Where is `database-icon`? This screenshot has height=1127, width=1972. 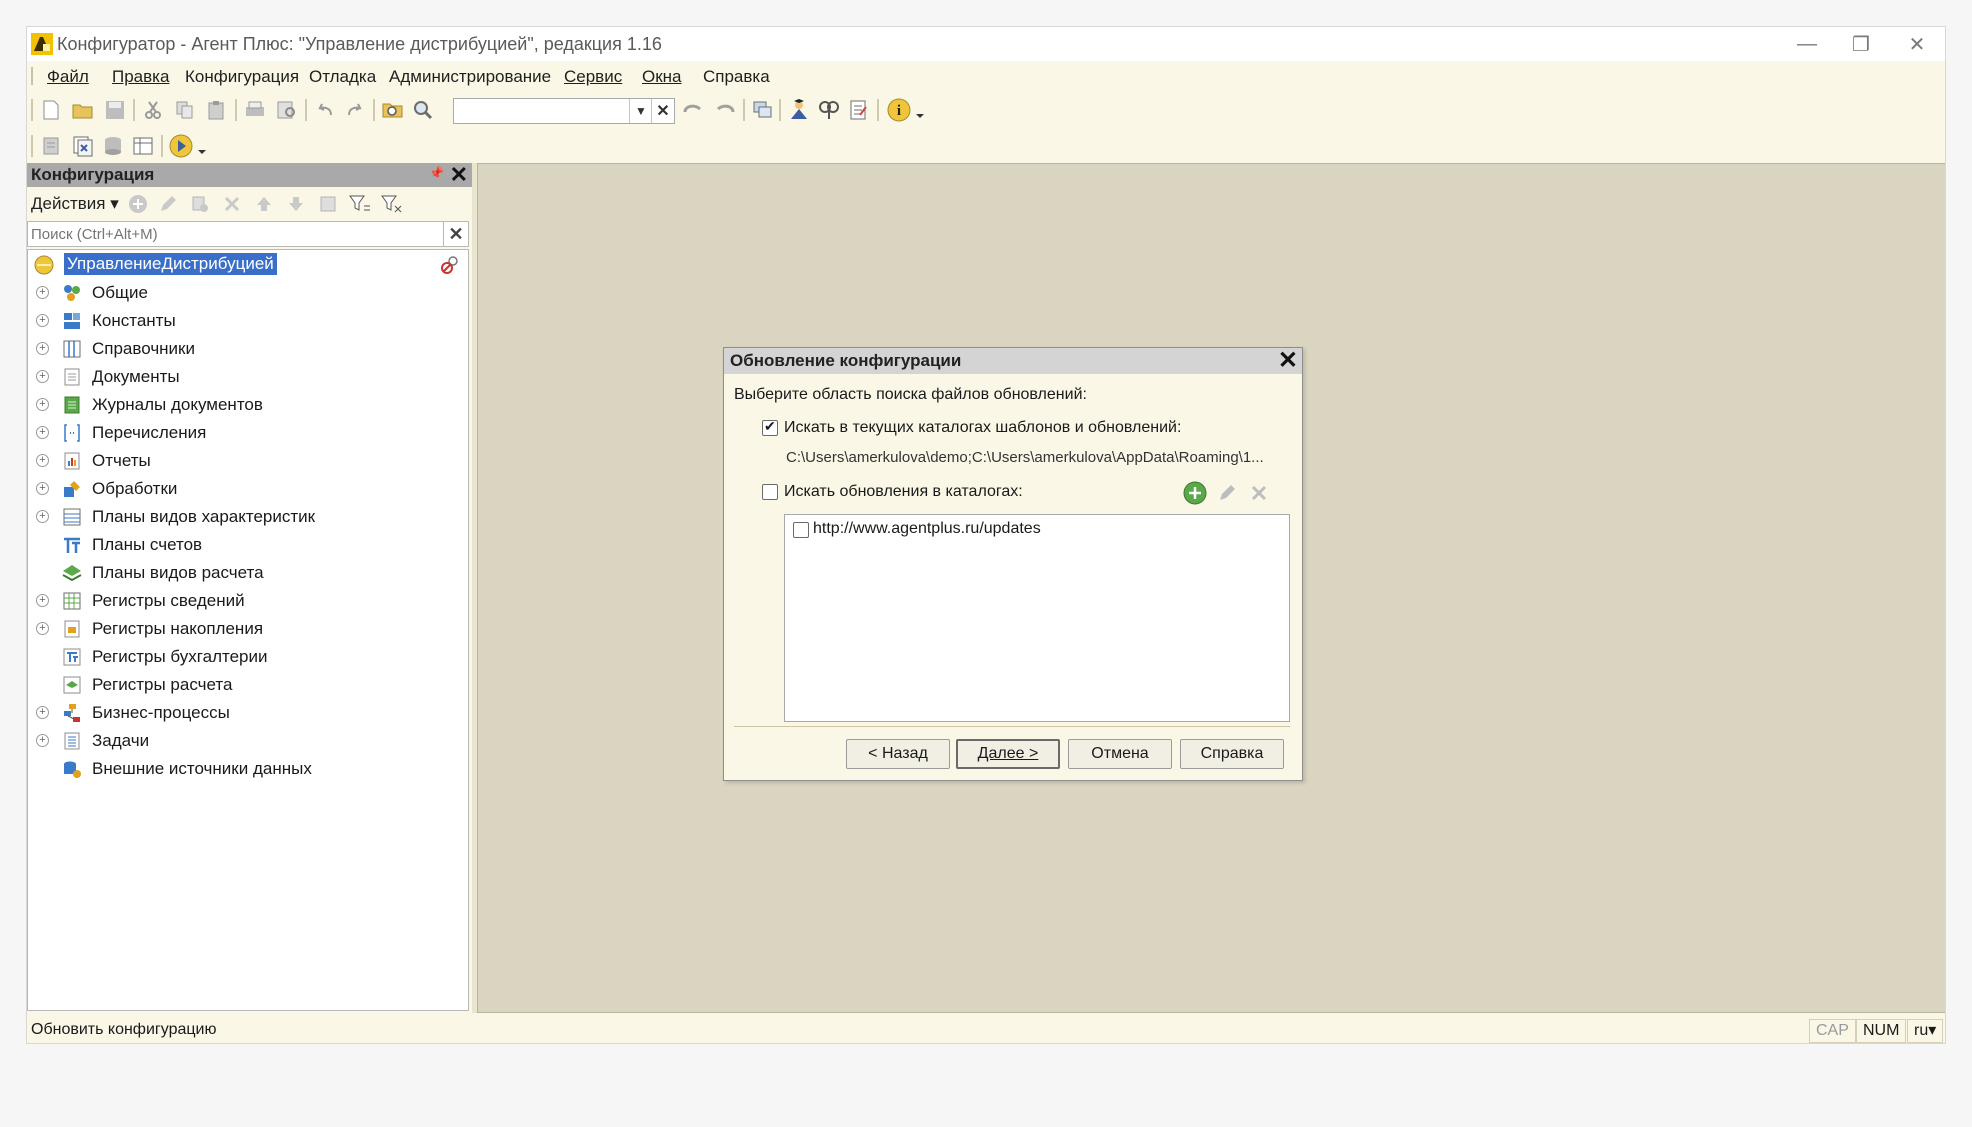 database-icon is located at coordinates (113, 146).